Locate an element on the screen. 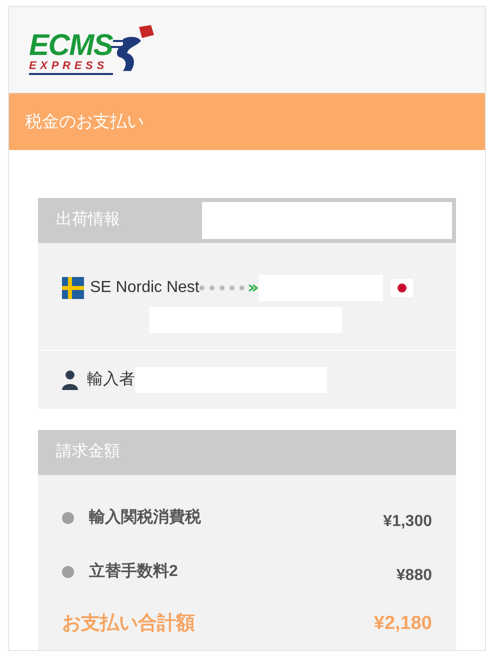  person-icon is located at coordinates (70, 380).